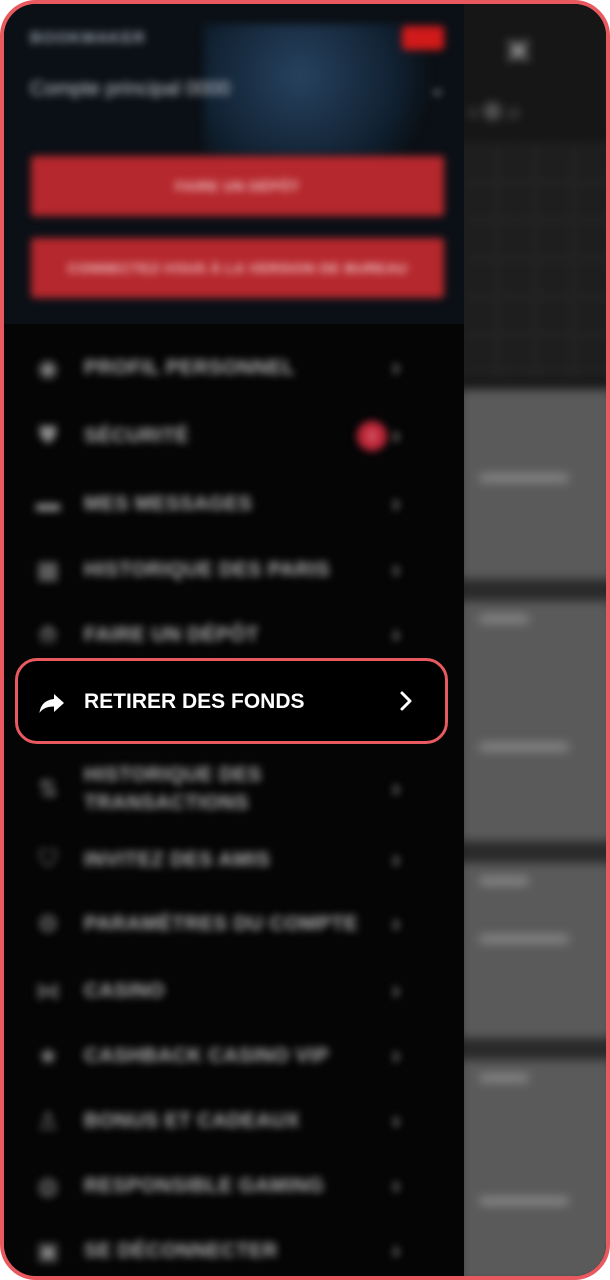 The image size is (610, 1280). Describe the element at coordinates (52, 703) in the screenshot. I see `share-arrow-icon` at that location.